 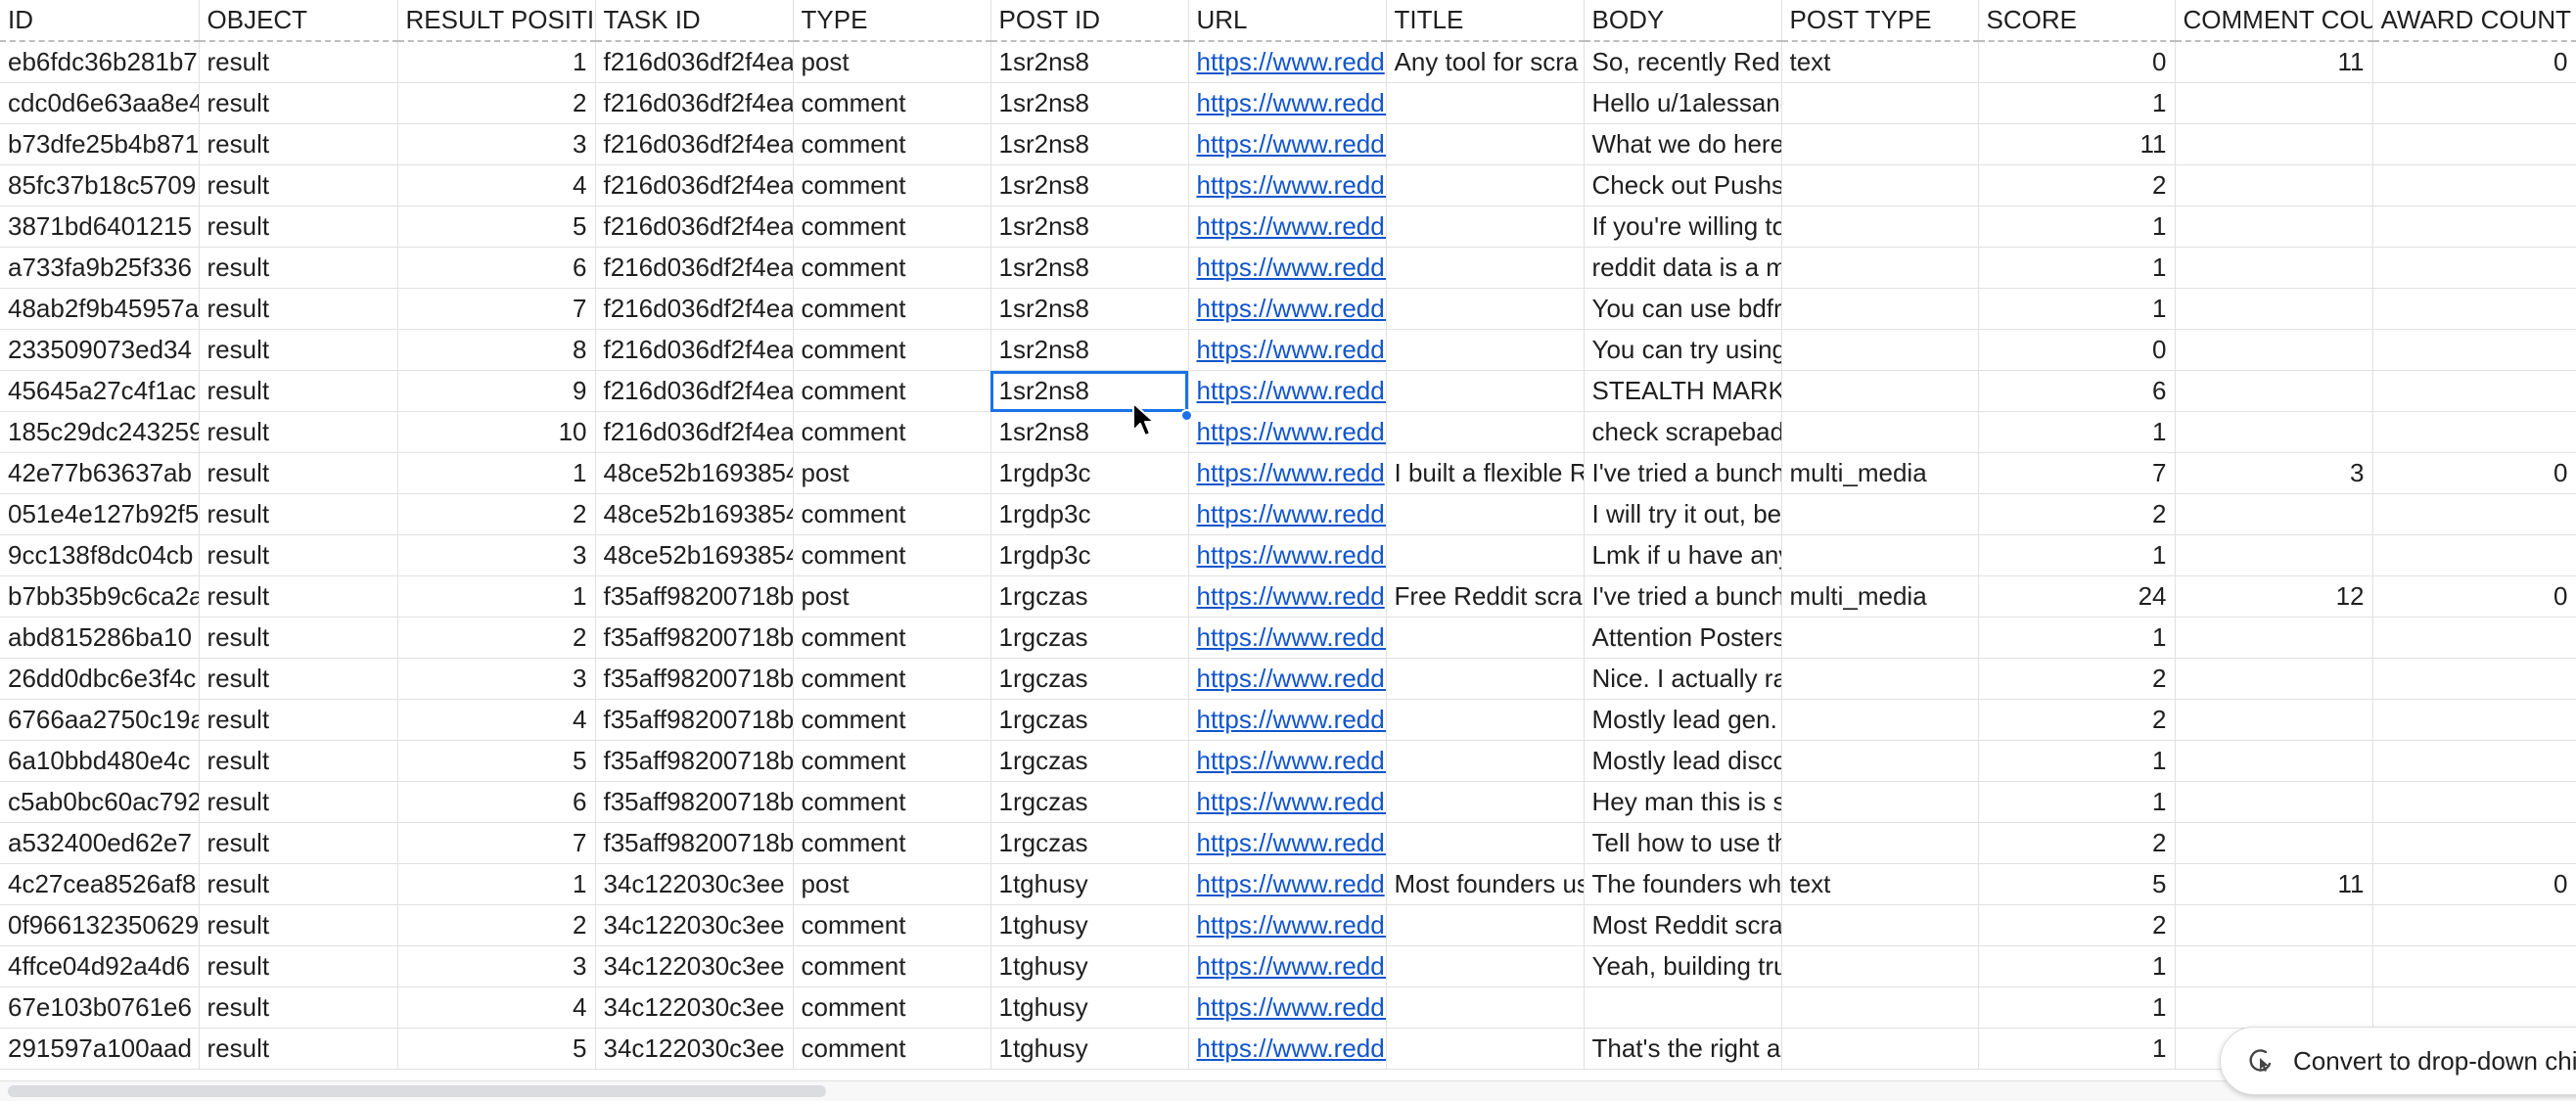 I want to click on cell-post-type: text, so click(x=1880, y=62).